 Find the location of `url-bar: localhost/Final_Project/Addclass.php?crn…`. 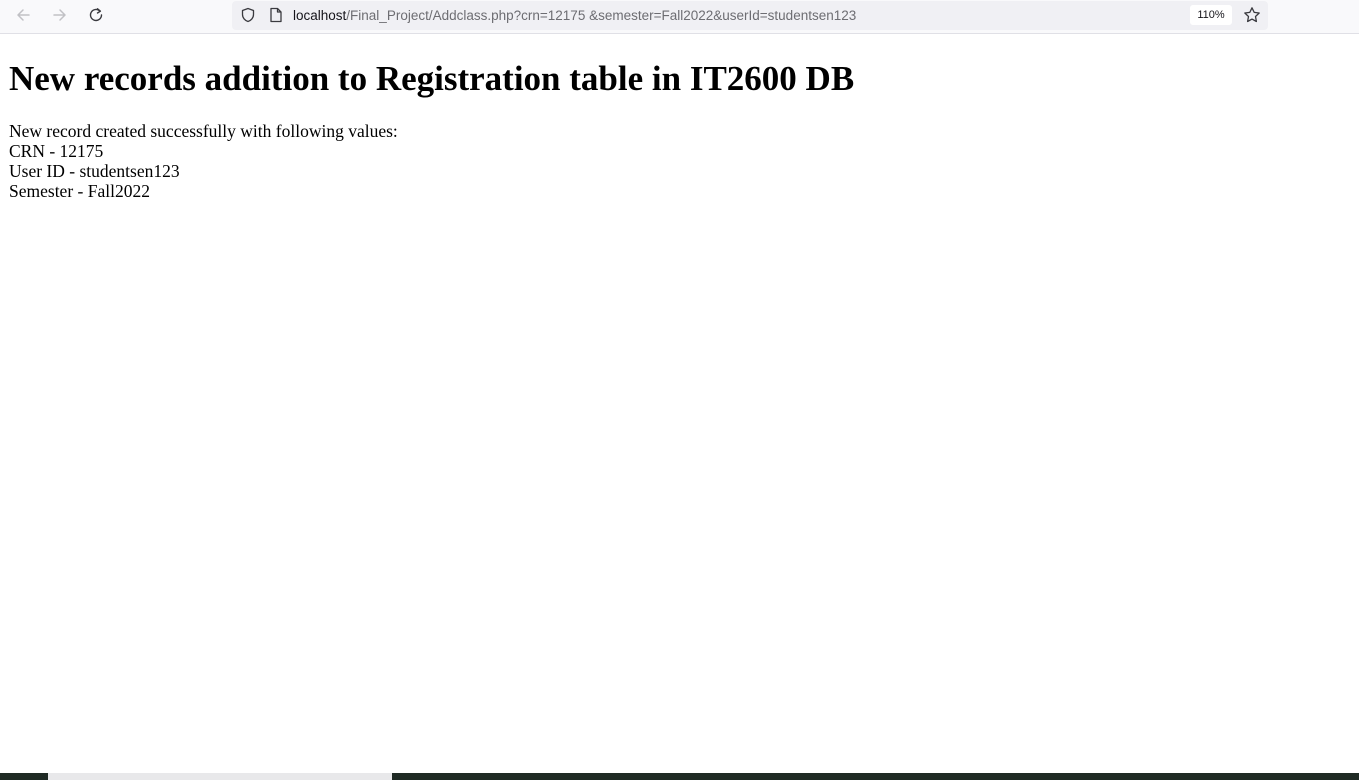

url-bar: localhost/Final_Project/Addclass.php?crn… is located at coordinates (750, 15).